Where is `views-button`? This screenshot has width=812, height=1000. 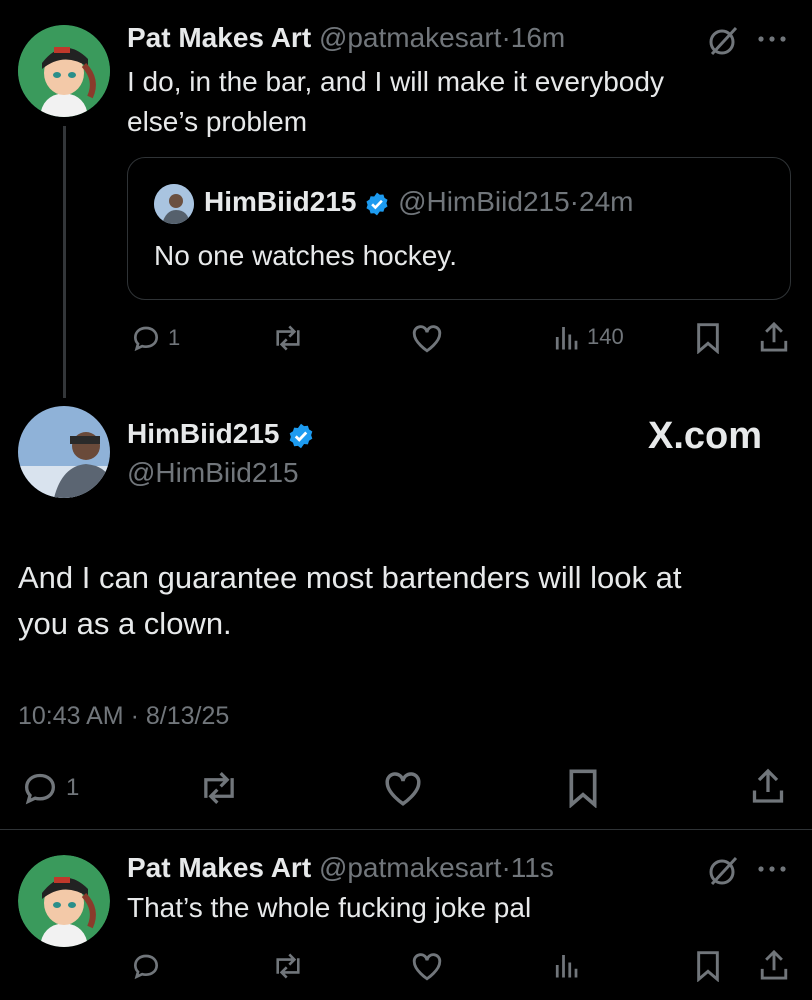
views-button is located at coordinates (566, 965).